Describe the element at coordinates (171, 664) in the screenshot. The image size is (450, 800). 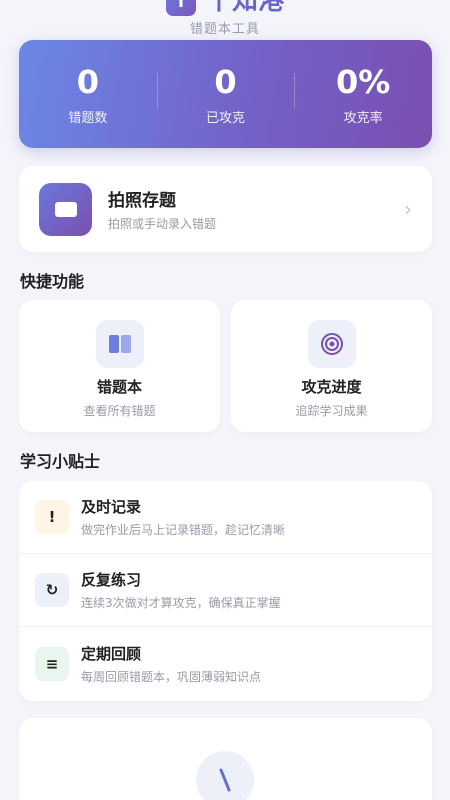
I see `tip-text: 定期回顾 每周回顾错题本，巩固薄弱知识点` at that location.